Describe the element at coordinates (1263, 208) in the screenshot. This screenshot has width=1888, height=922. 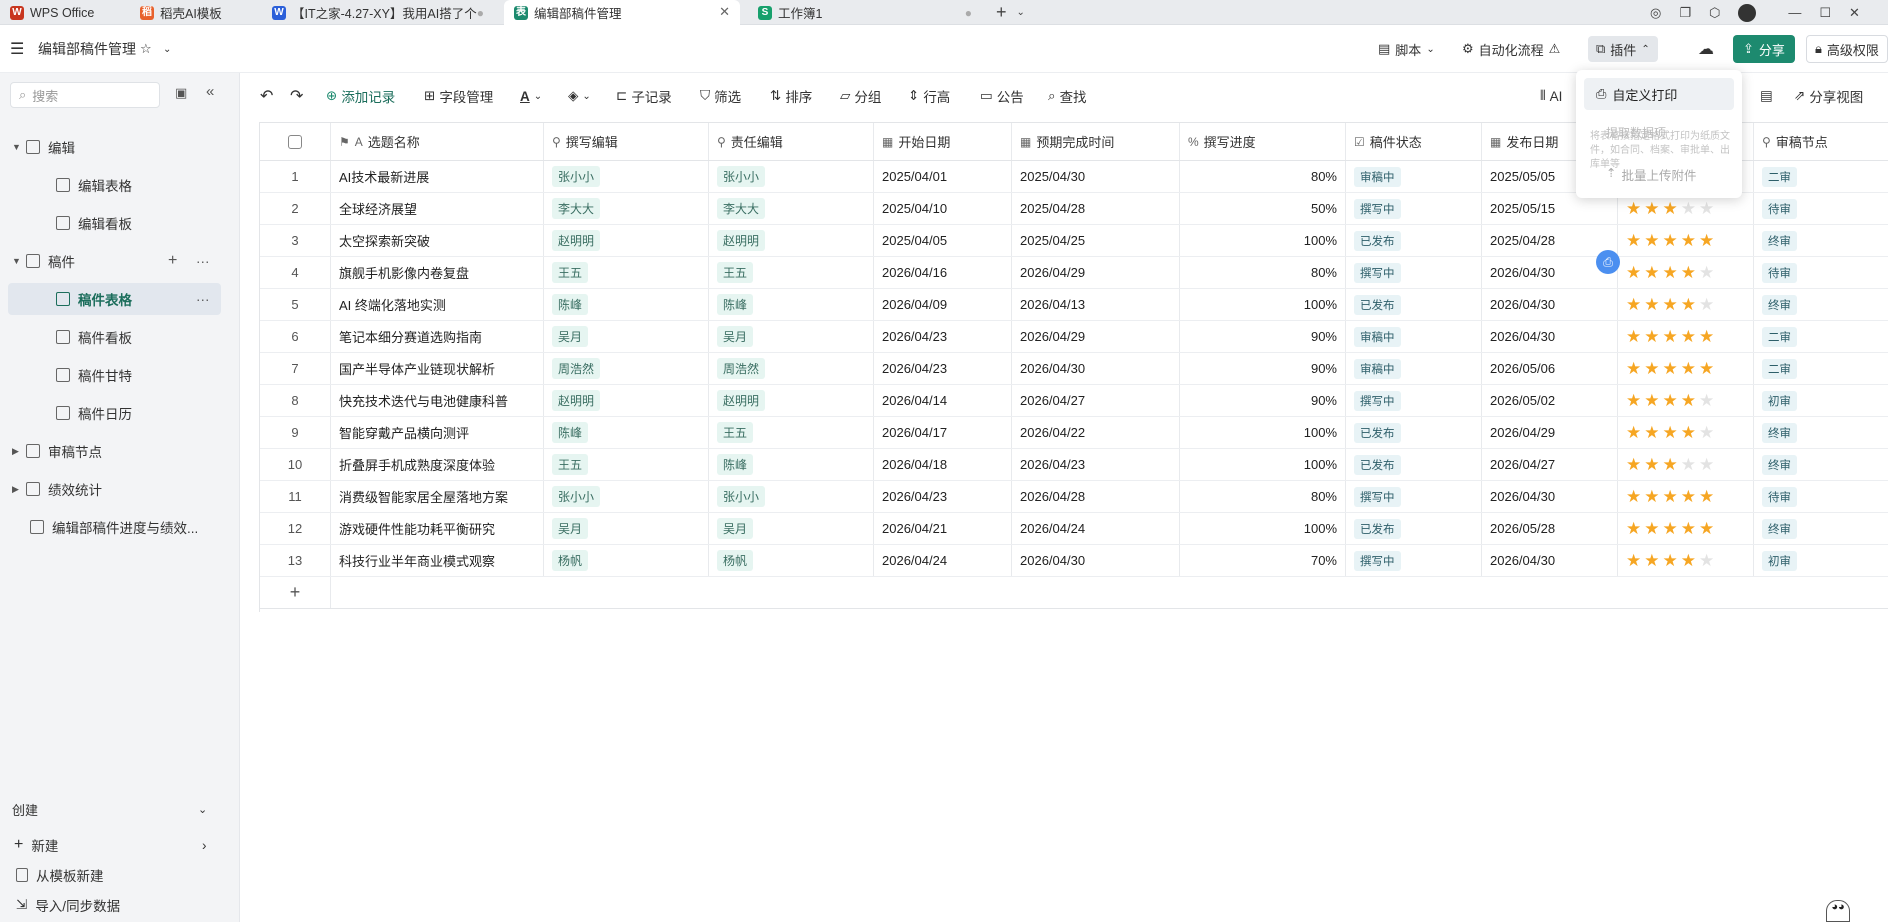
I see `progress-cell: 50%` at that location.